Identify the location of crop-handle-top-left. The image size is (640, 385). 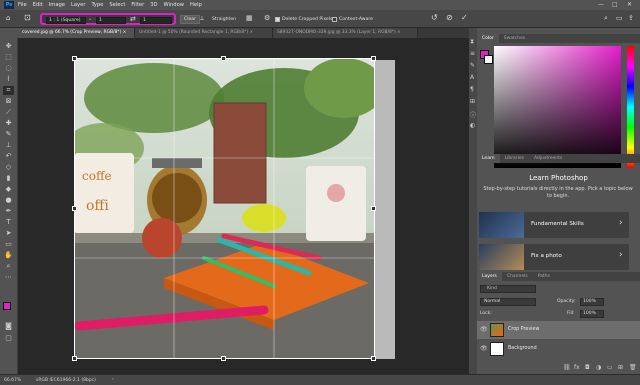
(74, 58).